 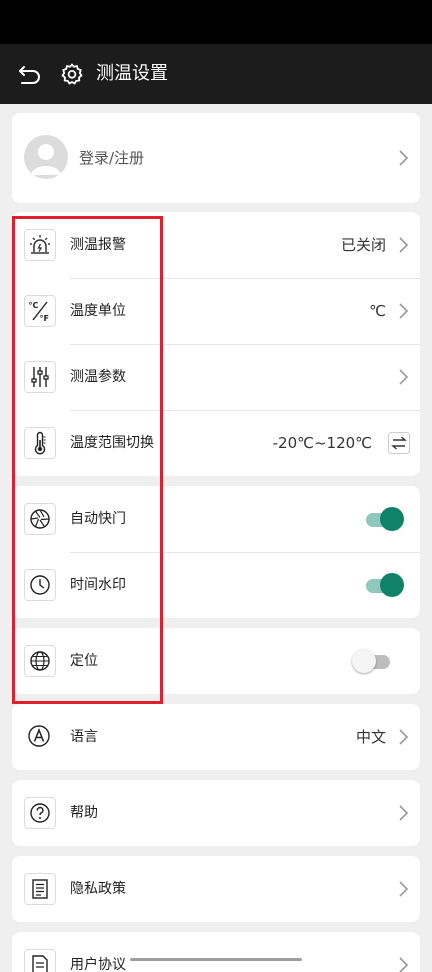 I want to click on app-bar: 测温设置, so click(x=216, y=74).